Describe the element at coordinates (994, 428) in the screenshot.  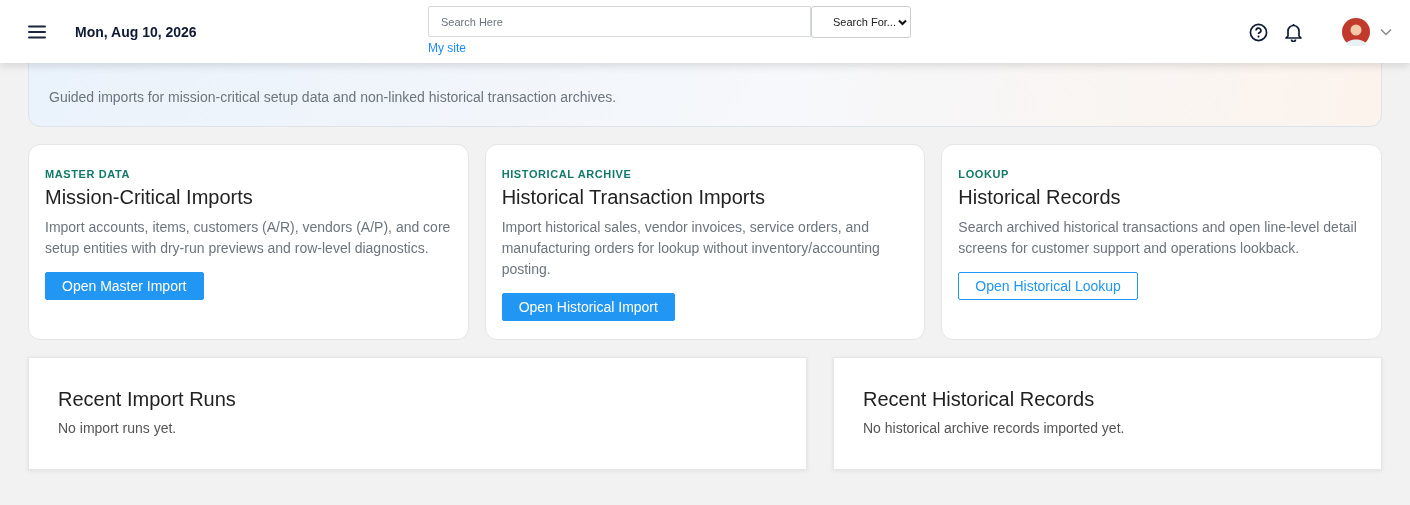
I see `empty-message: No historical archive records imported yet.` at that location.